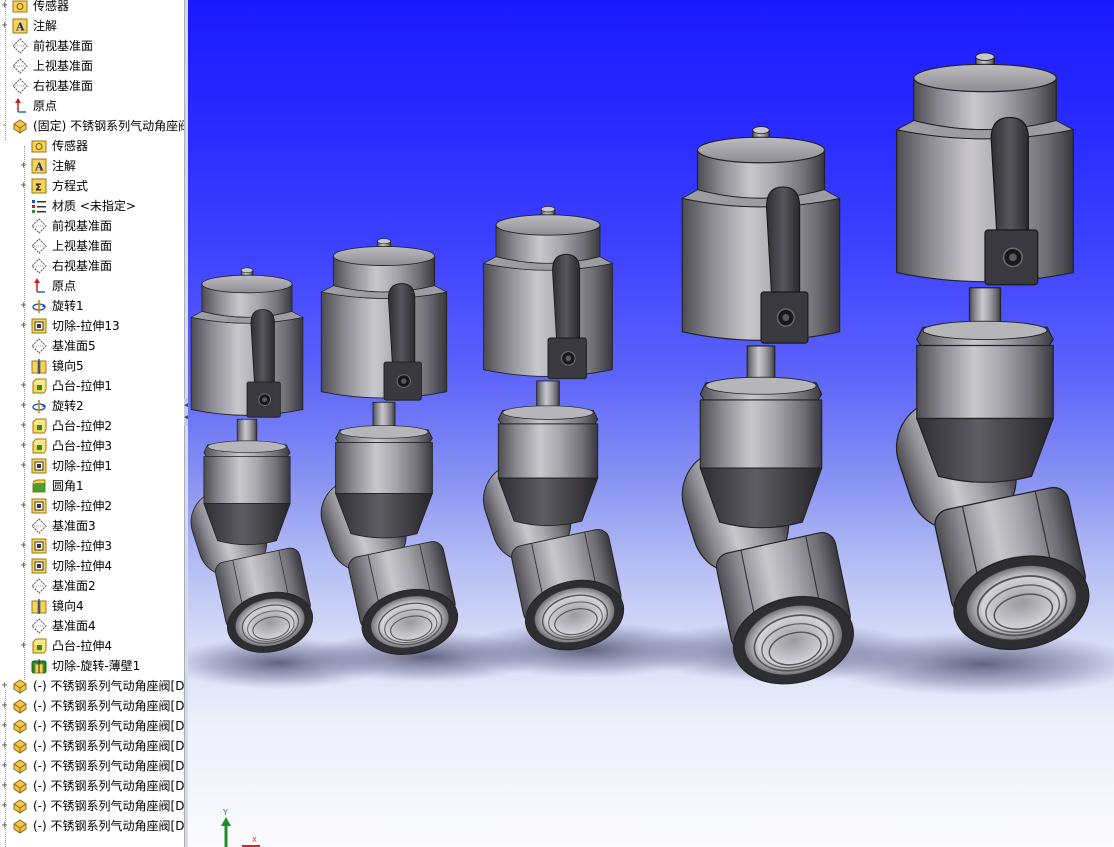  I want to click on boss-extrude-icon, so click(39, 646).